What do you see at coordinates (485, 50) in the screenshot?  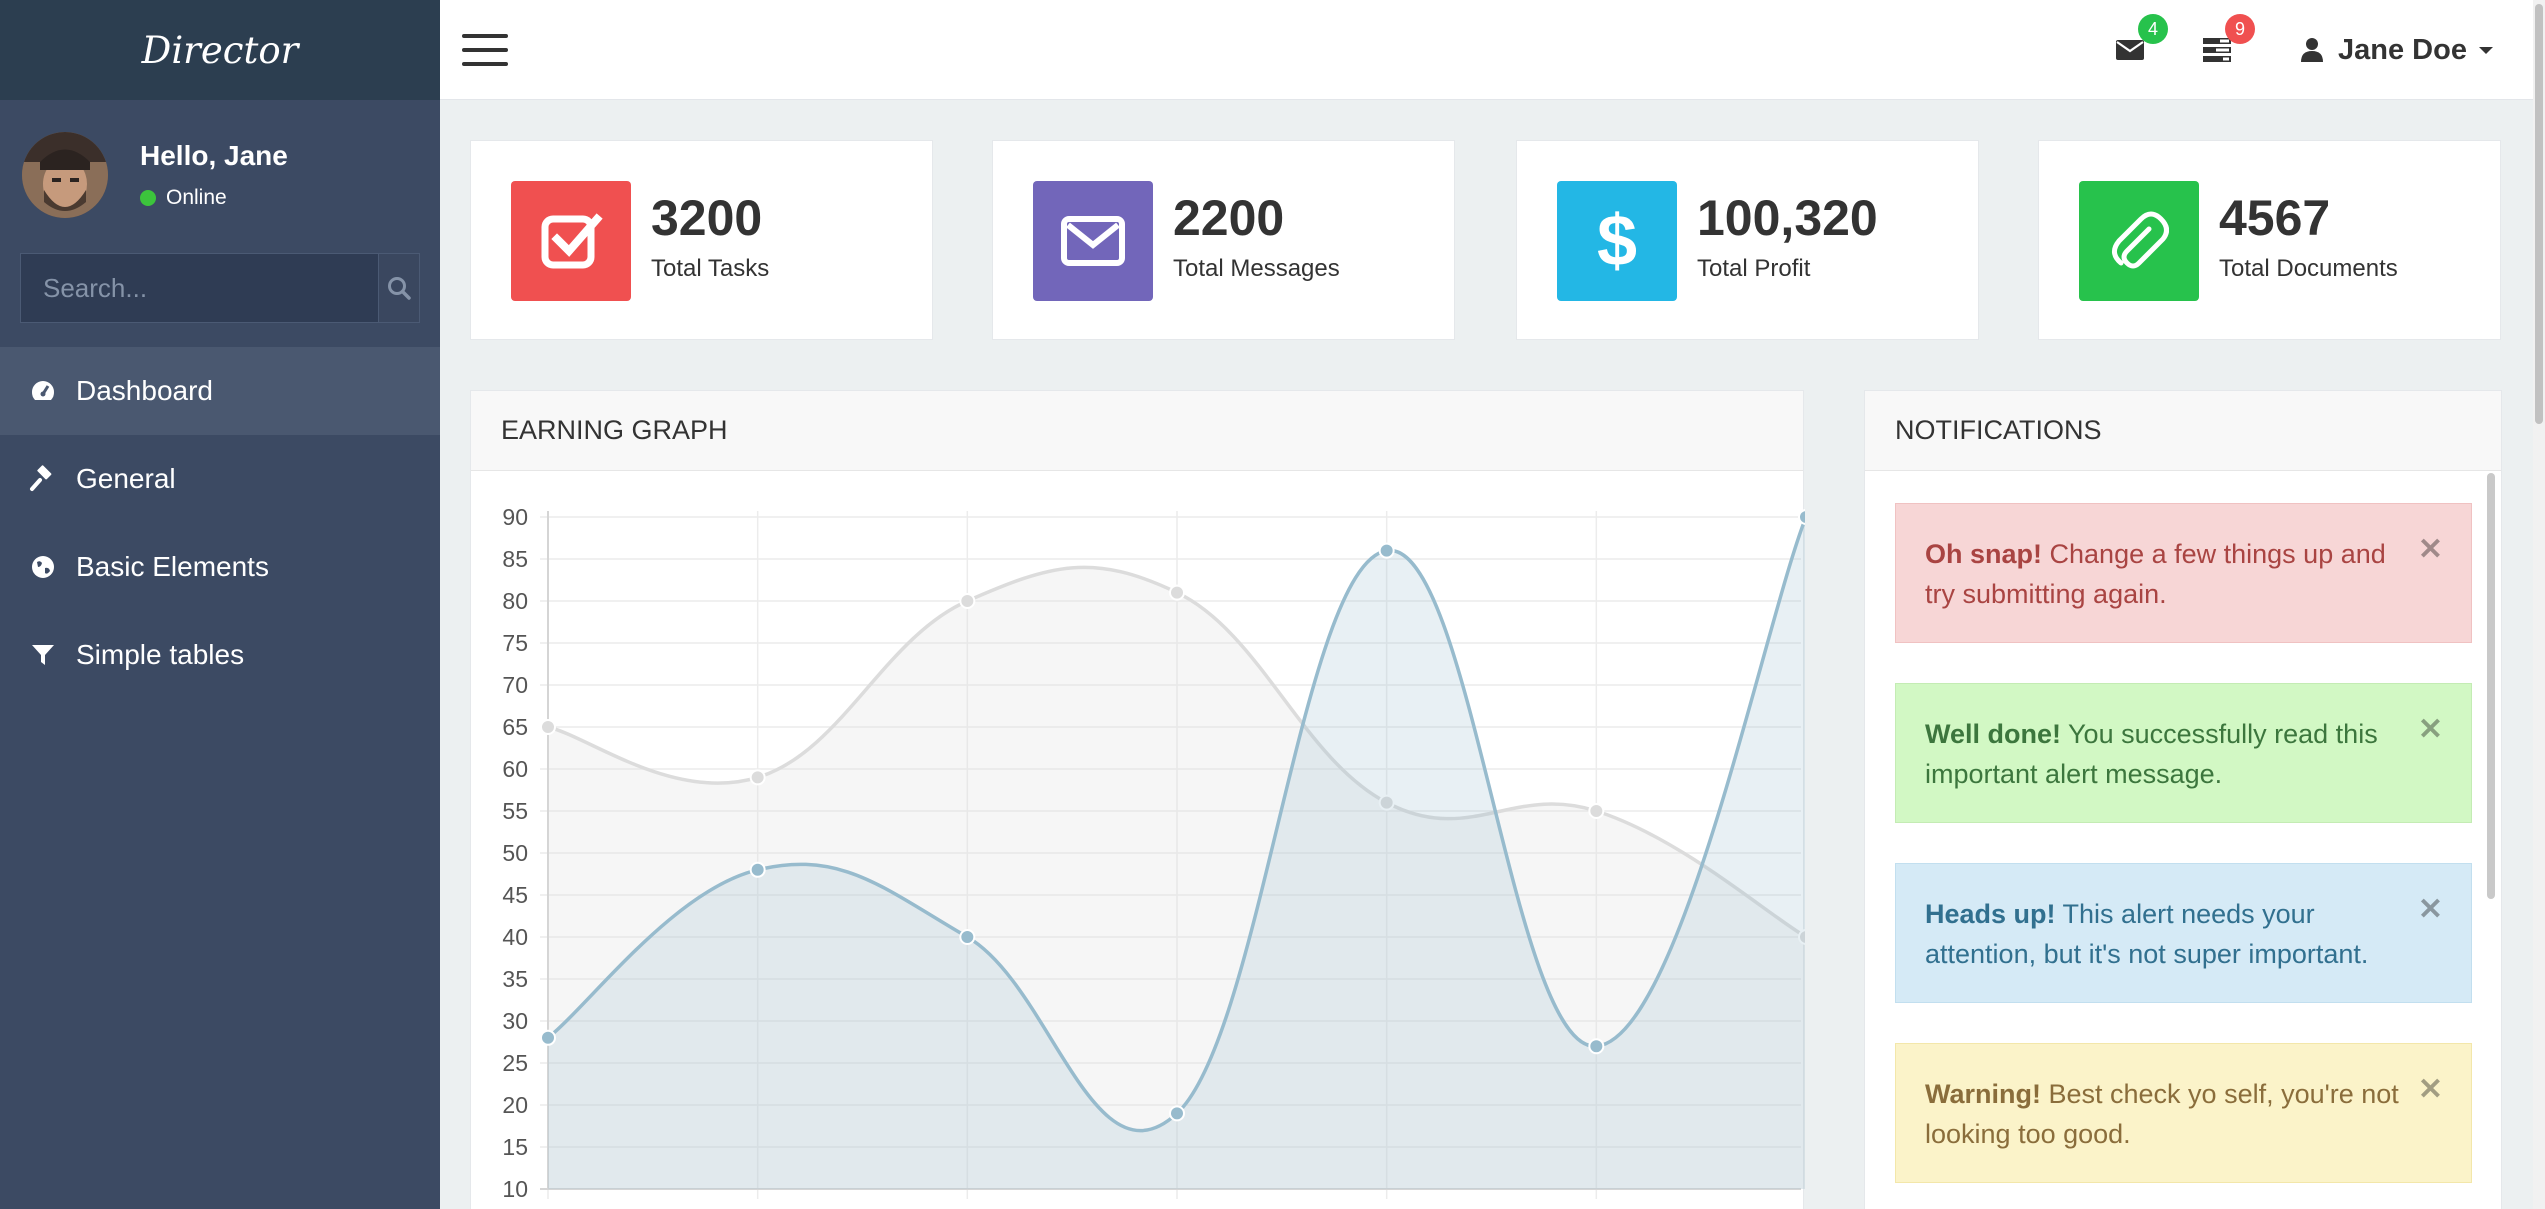 I see `menu-toggle-button` at bounding box center [485, 50].